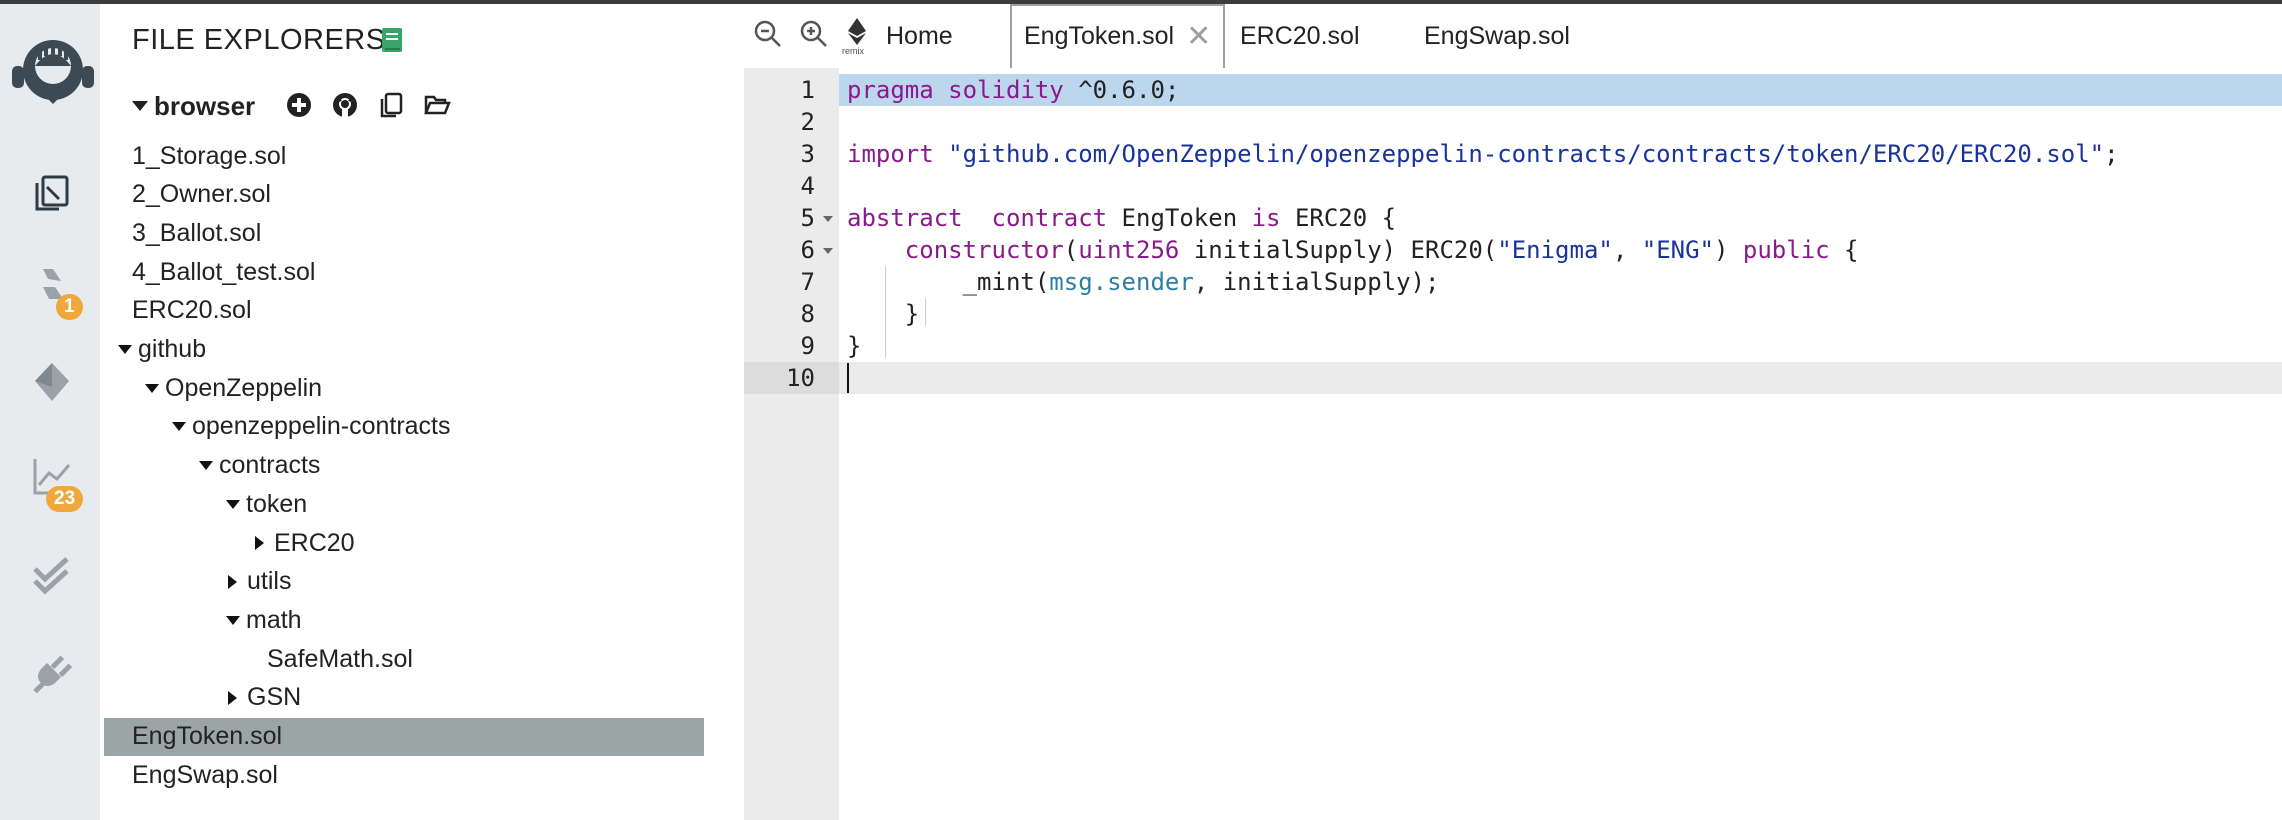 This screenshot has height=820, width=2282. What do you see at coordinates (277, 503) in the screenshot?
I see `tree-item-label: token` at bounding box center [277, 503].